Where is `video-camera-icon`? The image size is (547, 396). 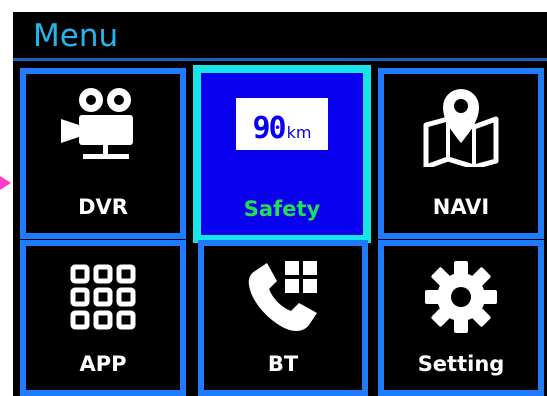
video-camera-icon is located at coordinates (103, 125).